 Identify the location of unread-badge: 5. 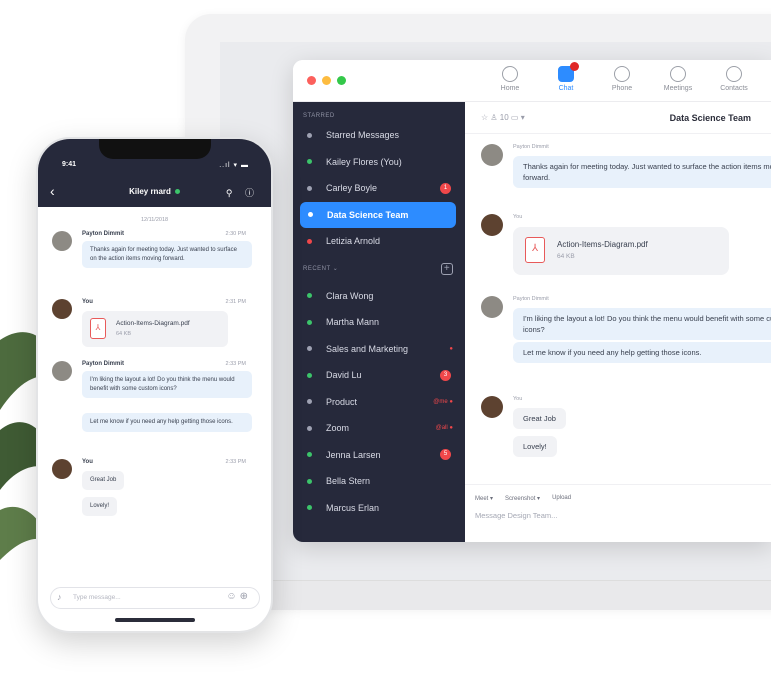
(445, 455).